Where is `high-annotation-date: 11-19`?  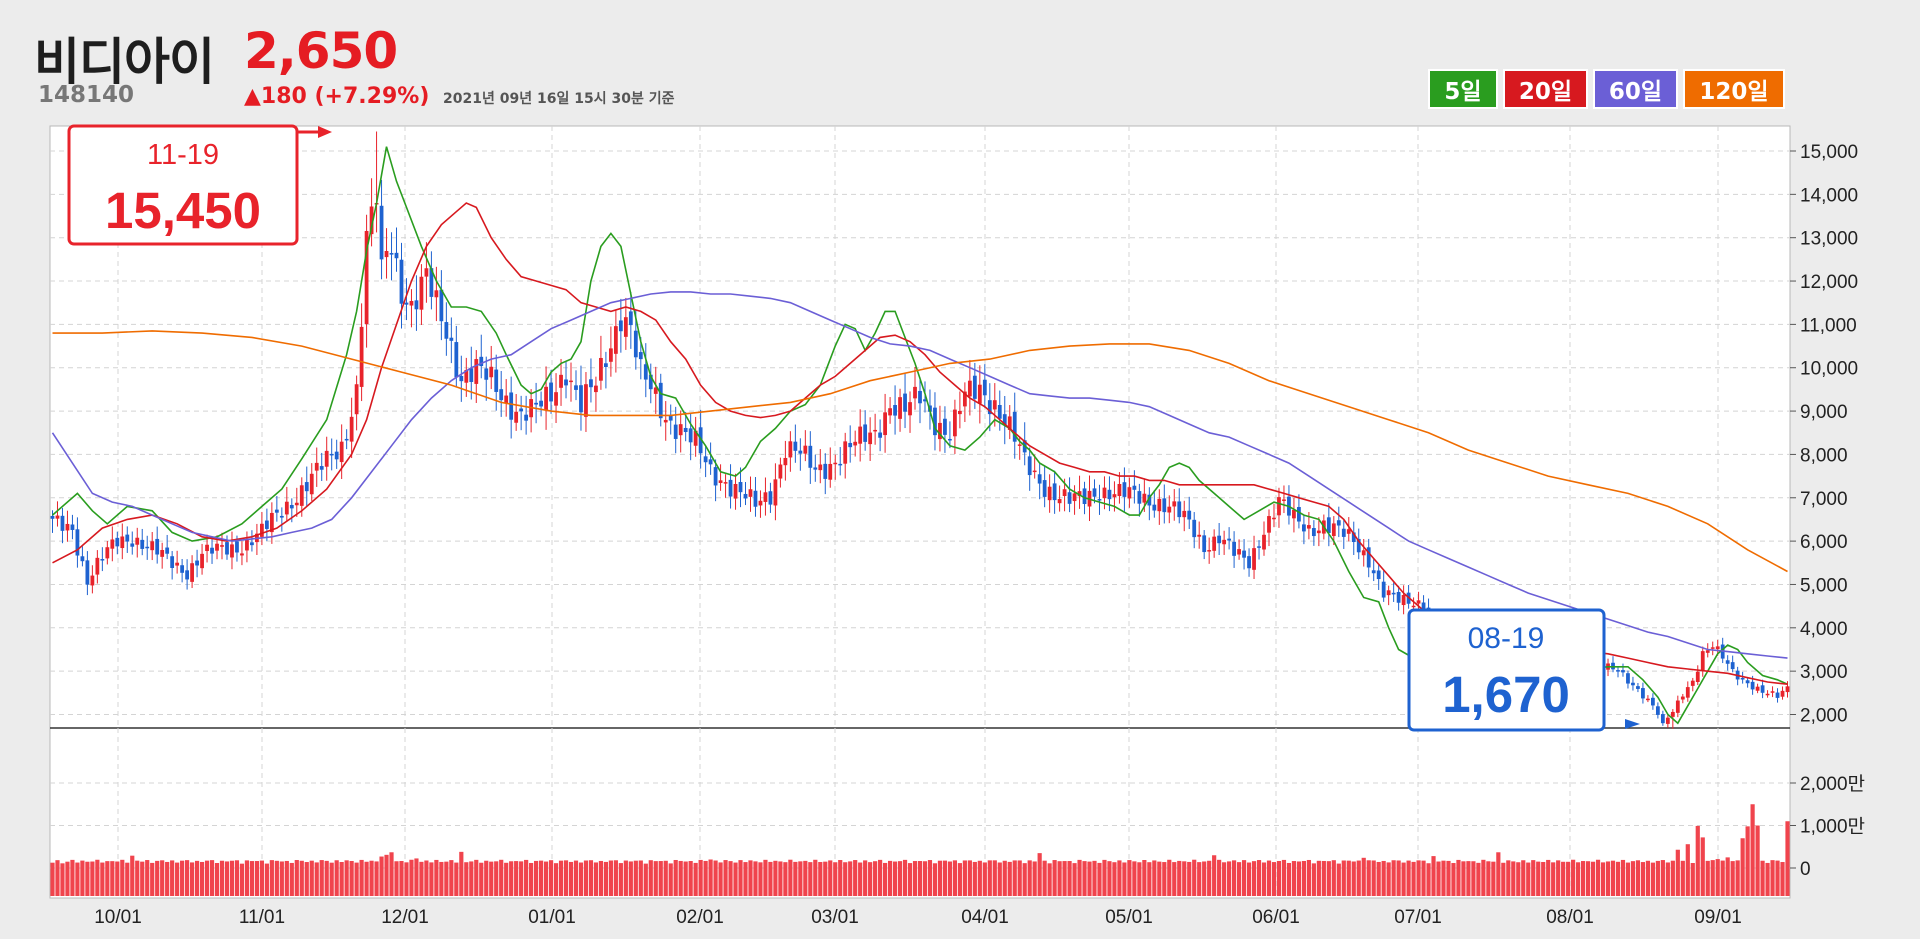 high-annotation-date: 11-19 is located at coordinates (183, 155).